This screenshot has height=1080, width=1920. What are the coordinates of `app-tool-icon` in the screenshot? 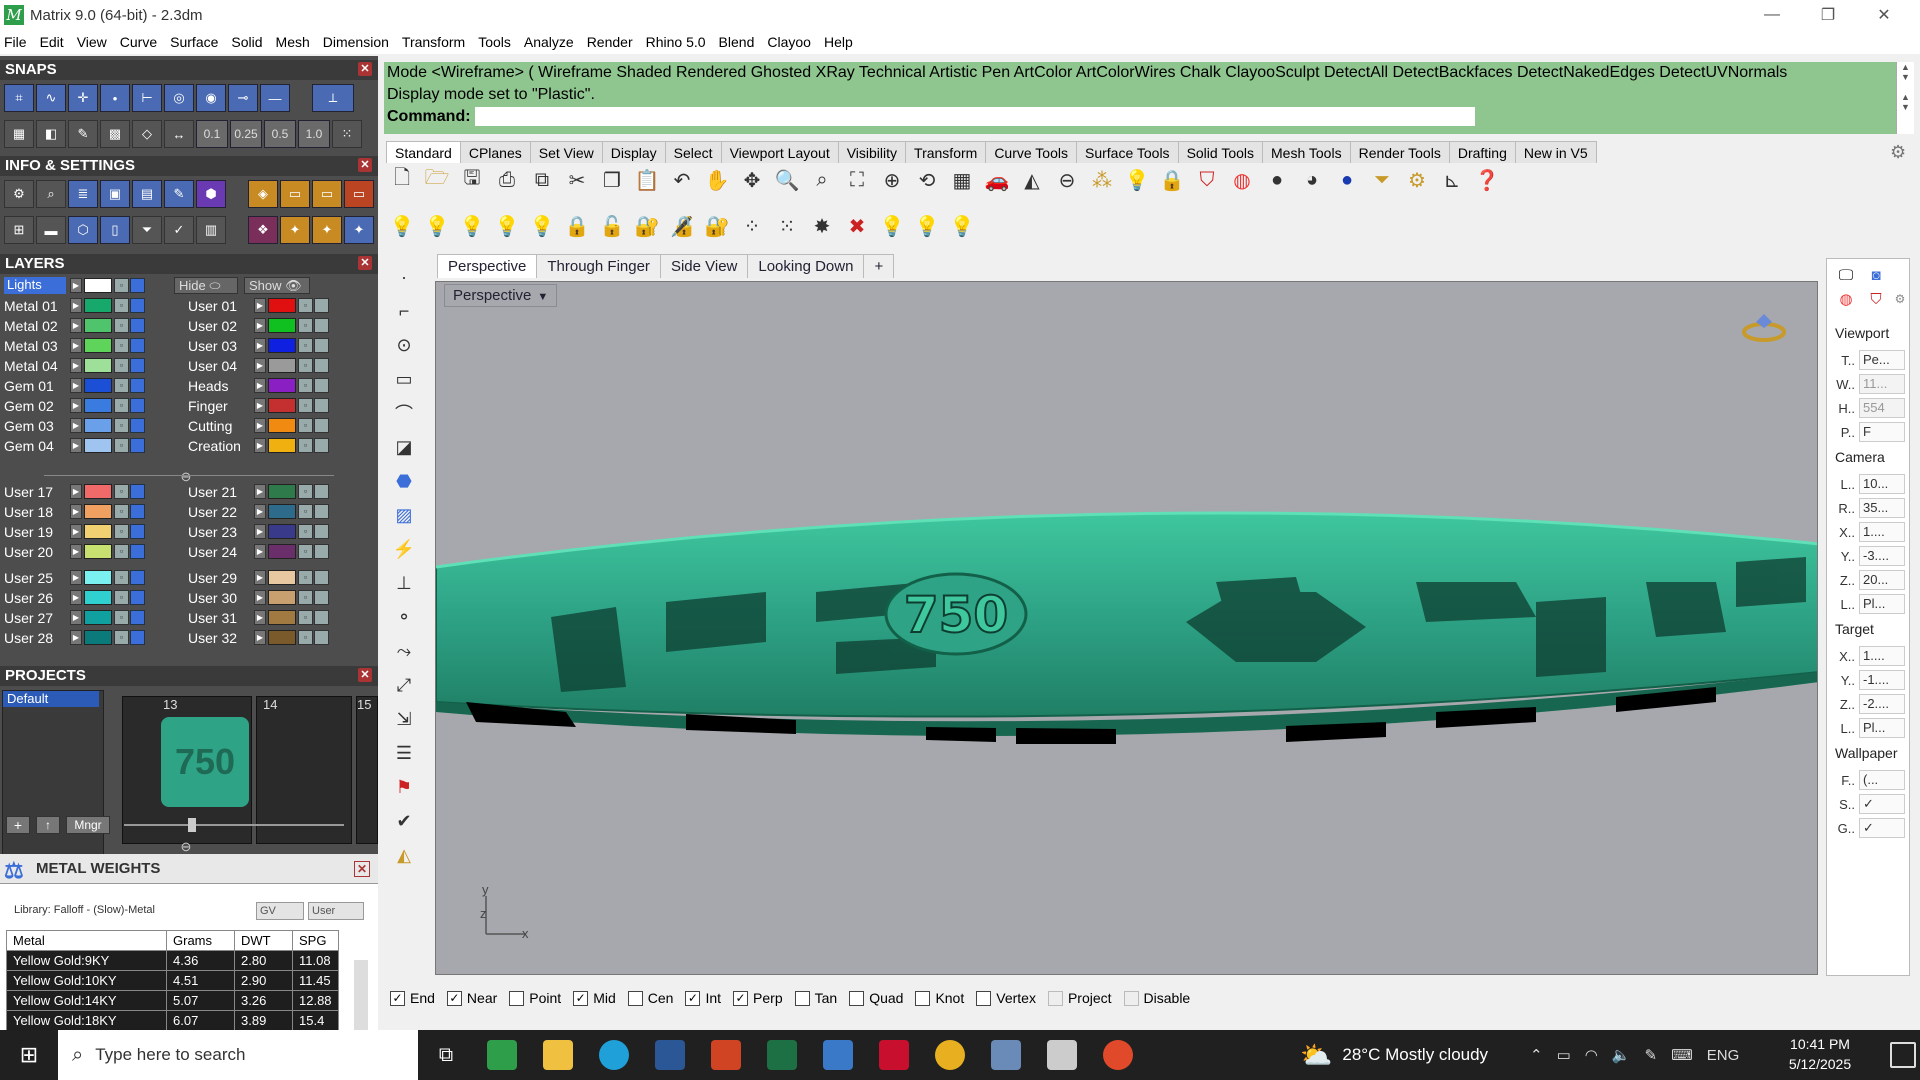 It's located at (1062, 1055).